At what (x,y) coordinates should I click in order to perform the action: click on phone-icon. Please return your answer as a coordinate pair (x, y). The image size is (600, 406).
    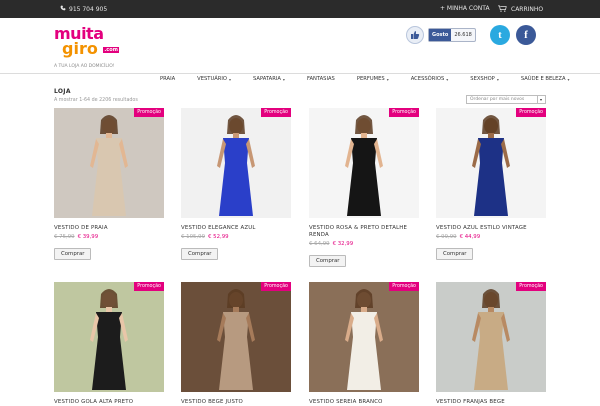
    Looking at the image, I should click on (63, 9).